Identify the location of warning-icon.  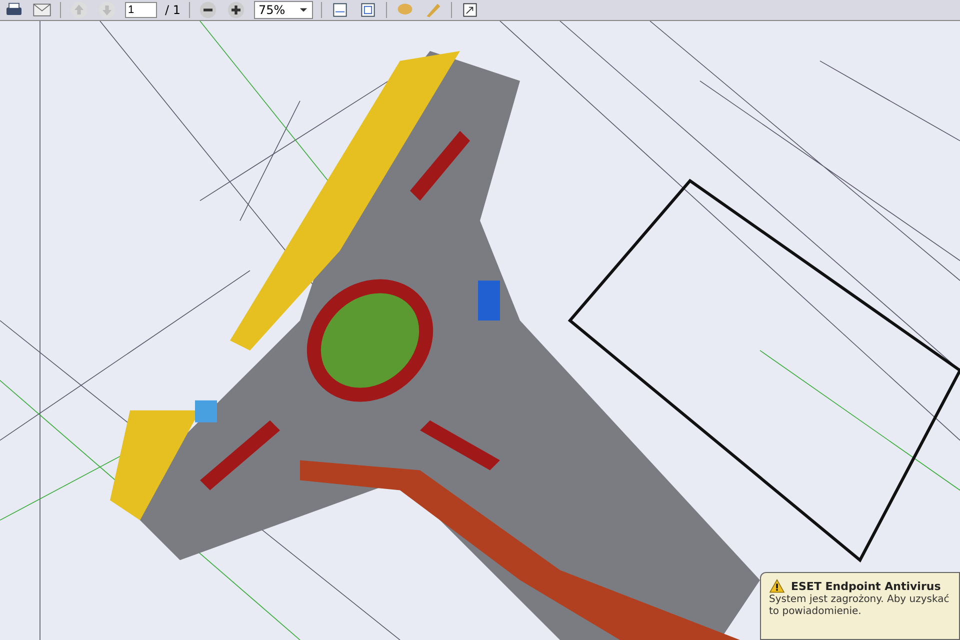
(777, 586).